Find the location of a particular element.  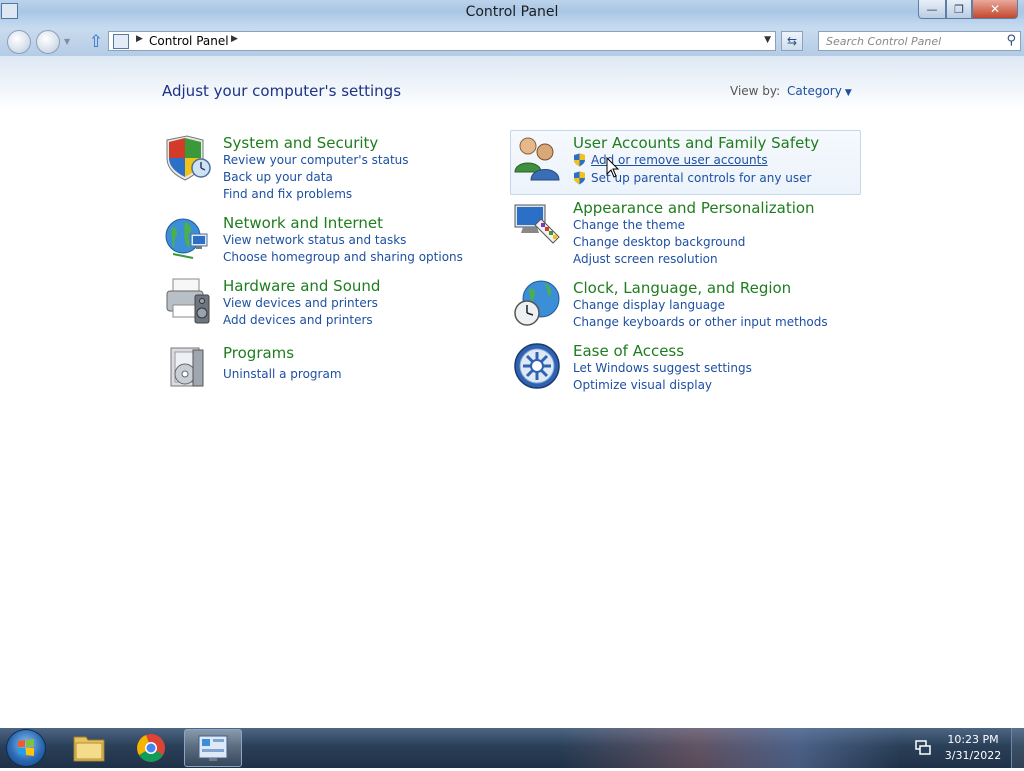

minimize-button: — is located at coordinates (932, 9).